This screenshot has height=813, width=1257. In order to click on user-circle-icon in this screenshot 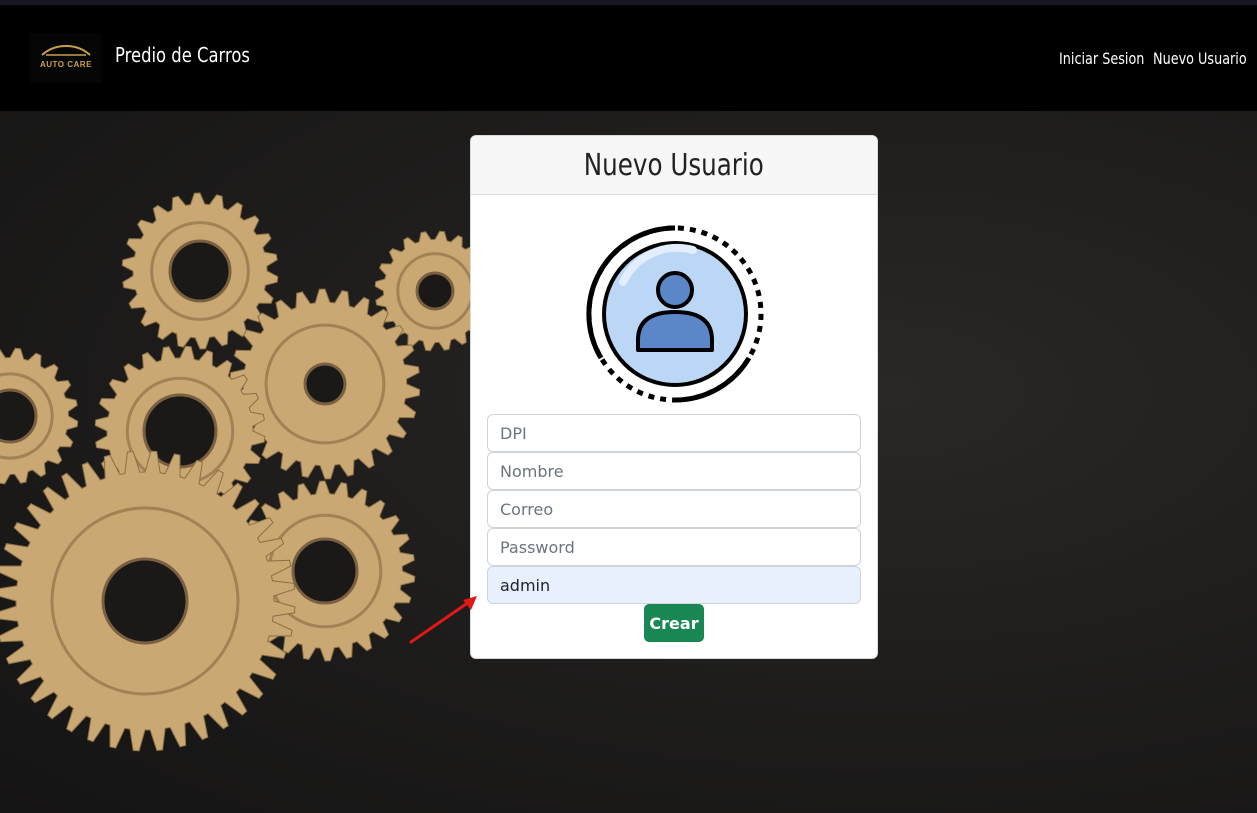, I will do `click(675, 314)`.